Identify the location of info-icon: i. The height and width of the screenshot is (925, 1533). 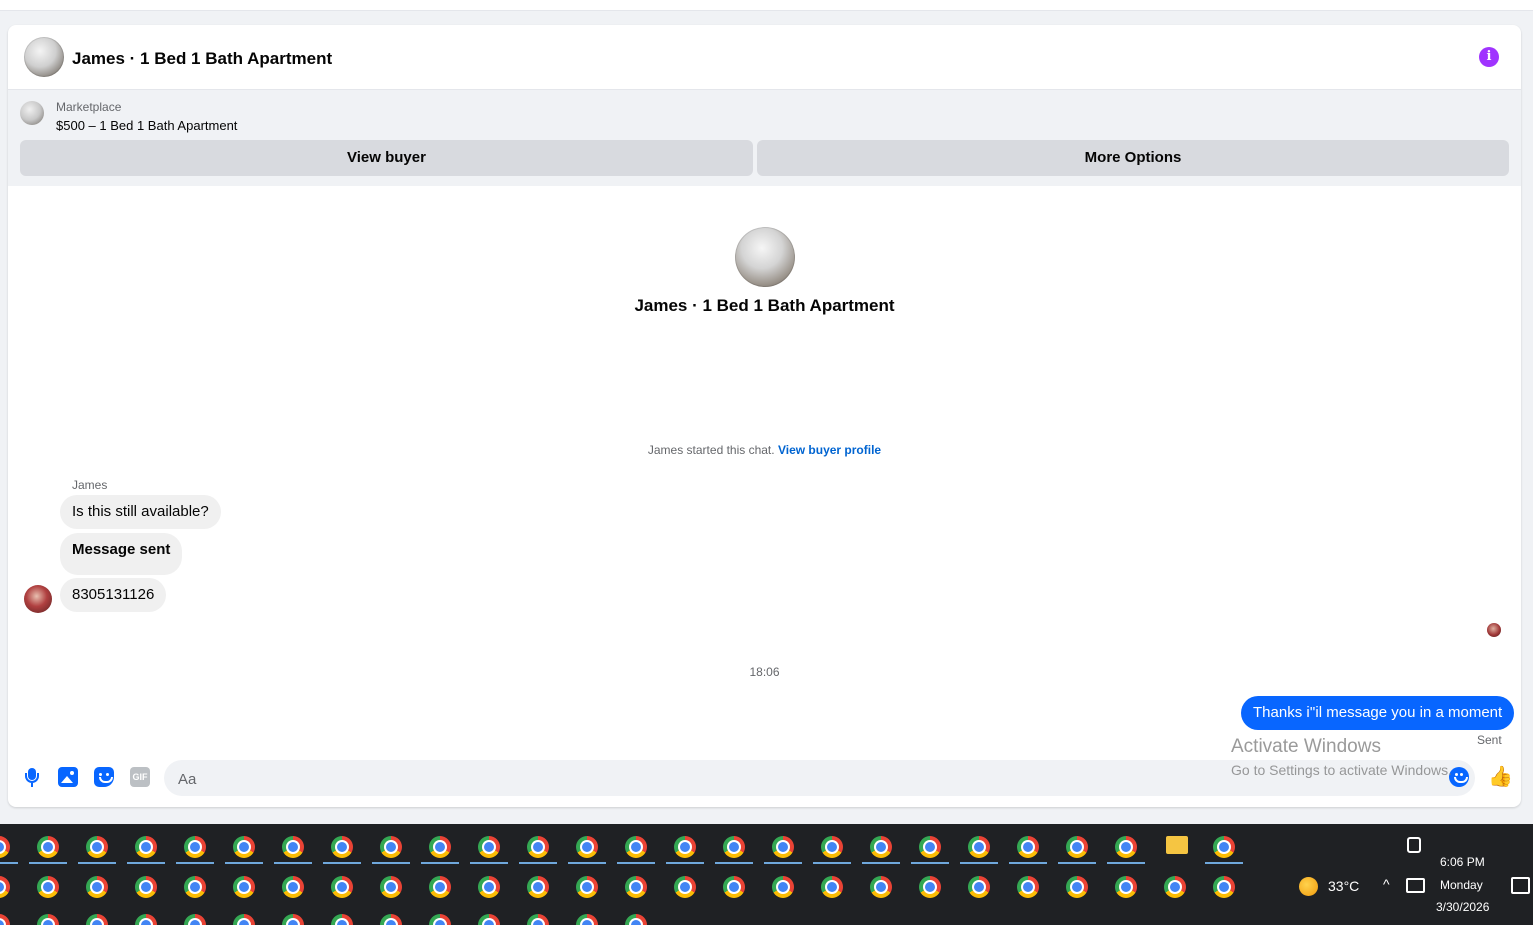
(1489, 57).